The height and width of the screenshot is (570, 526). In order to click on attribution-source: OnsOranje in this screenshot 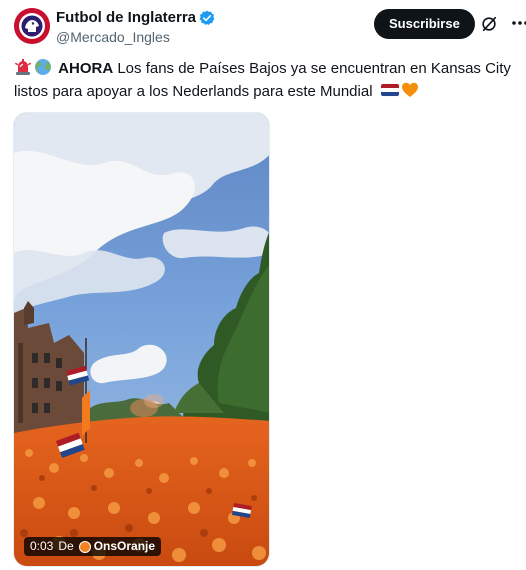, I will do `click(116, 546)`.